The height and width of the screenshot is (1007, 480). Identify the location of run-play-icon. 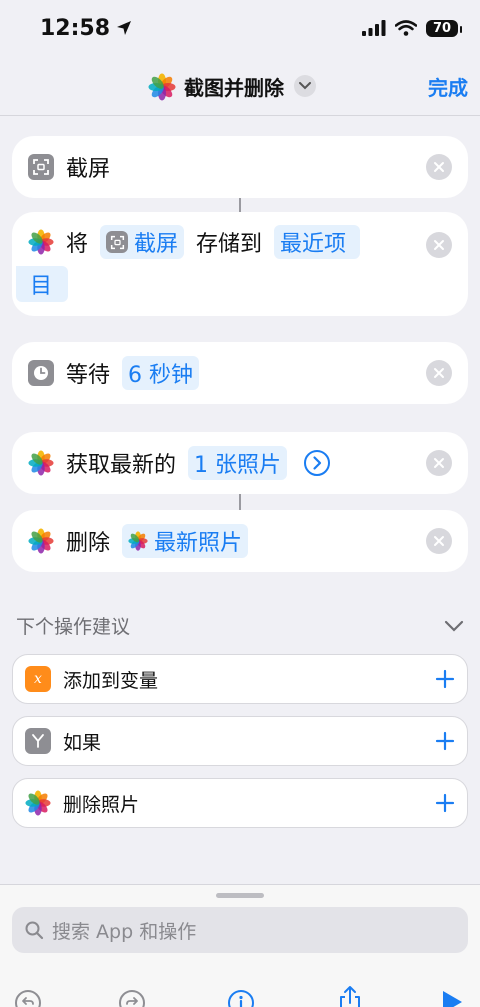
(452, 998).